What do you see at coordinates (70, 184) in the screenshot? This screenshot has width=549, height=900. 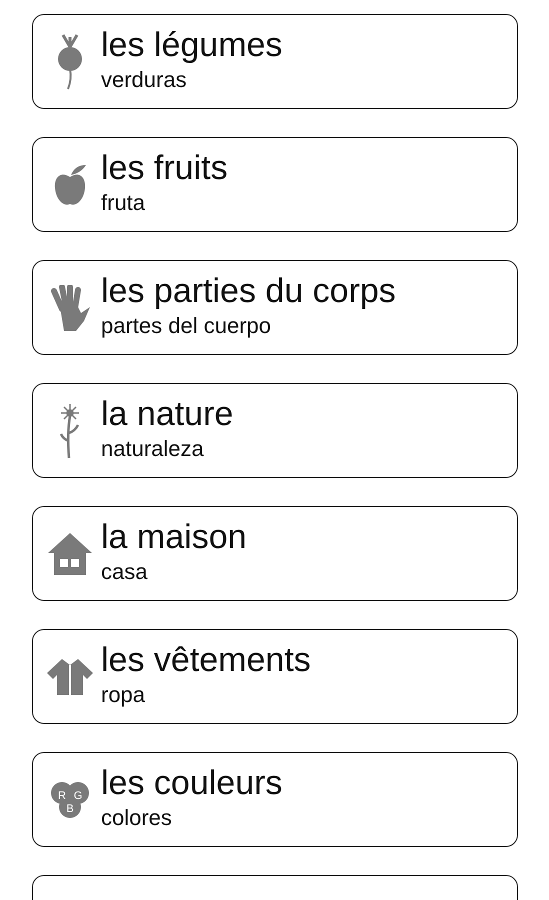 I see `apple-icon` at bounding box center [70, 184].